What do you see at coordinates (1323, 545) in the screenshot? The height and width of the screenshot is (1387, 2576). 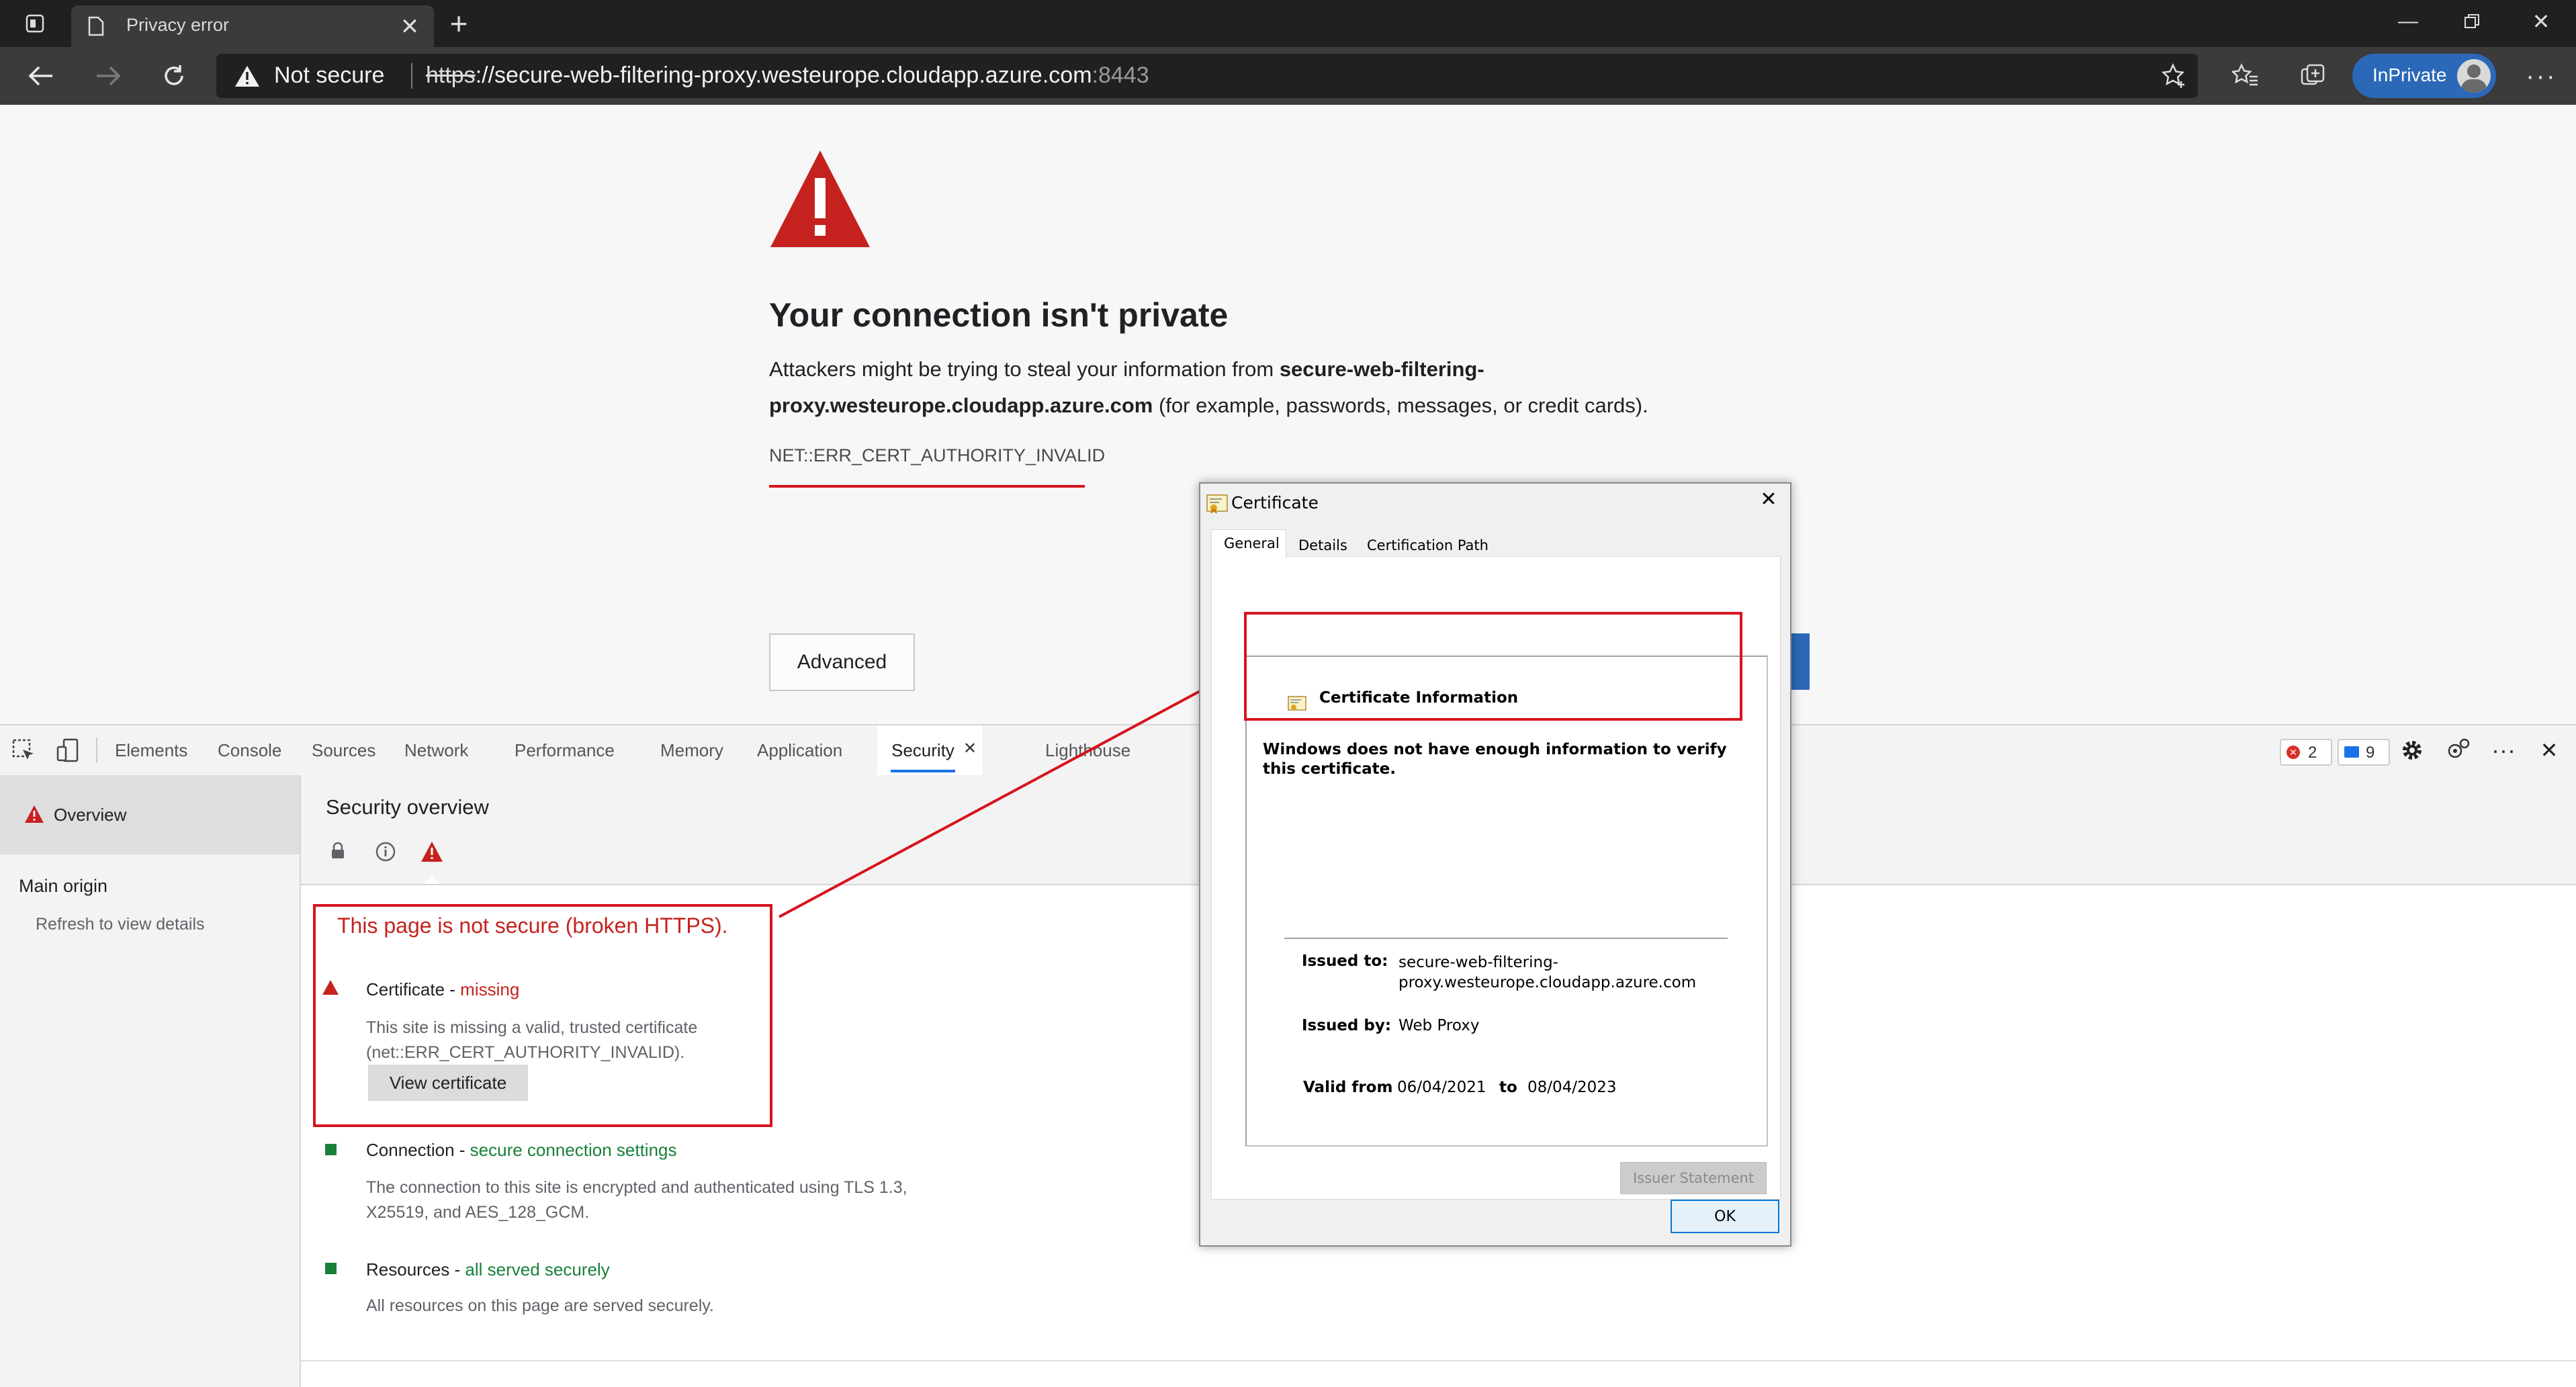 I see `tab-details: Details` at bounding box center [1323, 545].